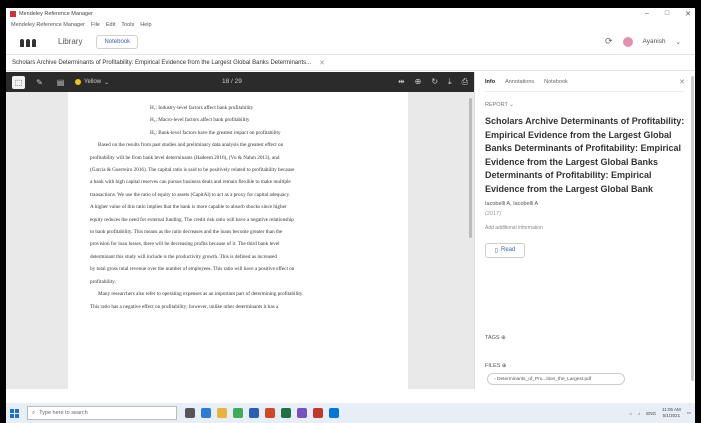  Describe the element at coordinates (56, 14) in the screenshot. I see `window-title: Mendeley Reference Manager` at that location.